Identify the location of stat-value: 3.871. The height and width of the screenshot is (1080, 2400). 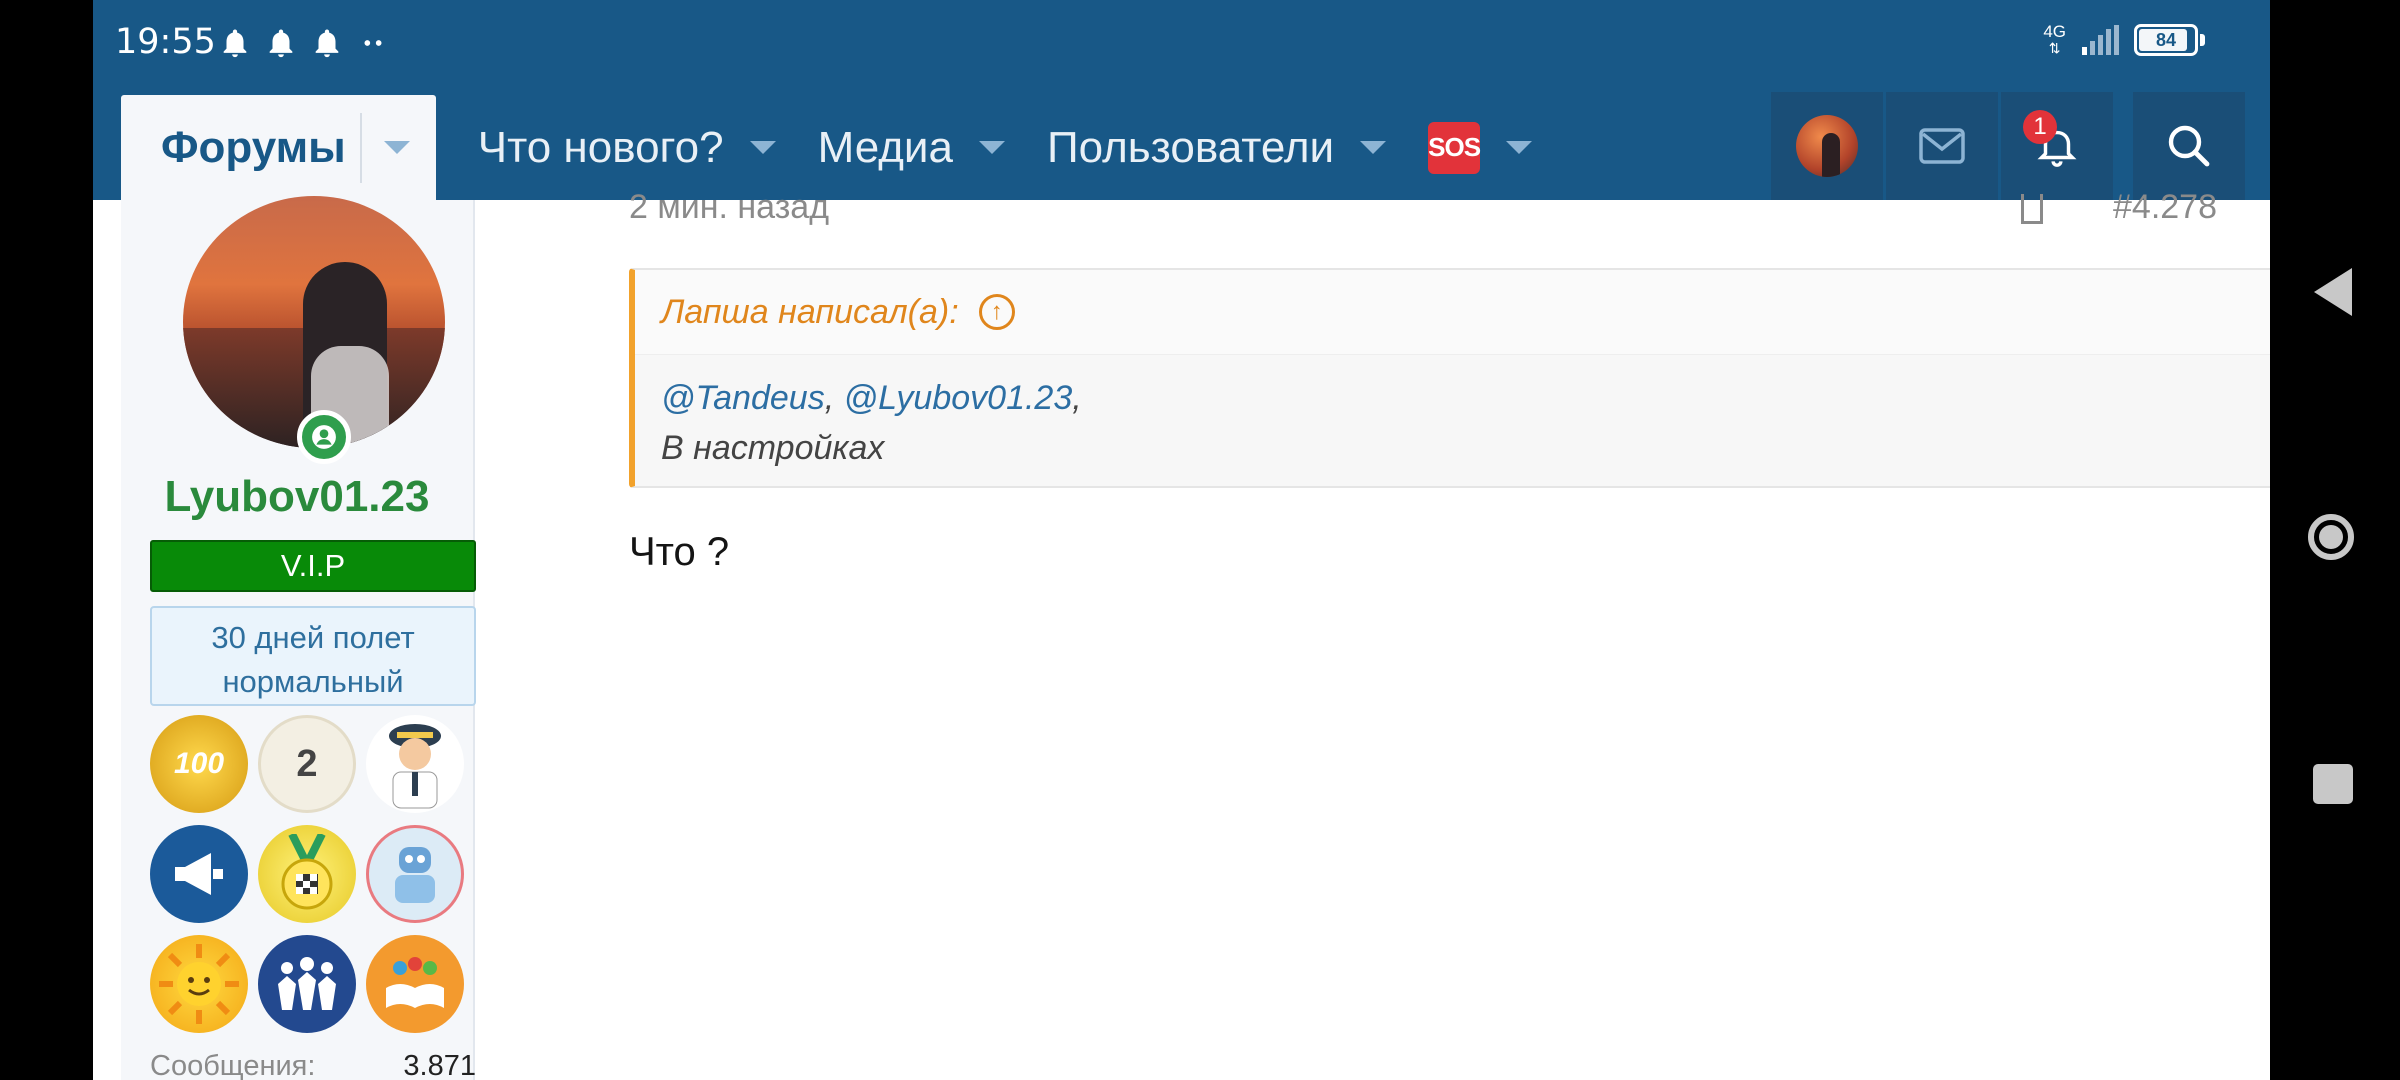
(439, 1065).